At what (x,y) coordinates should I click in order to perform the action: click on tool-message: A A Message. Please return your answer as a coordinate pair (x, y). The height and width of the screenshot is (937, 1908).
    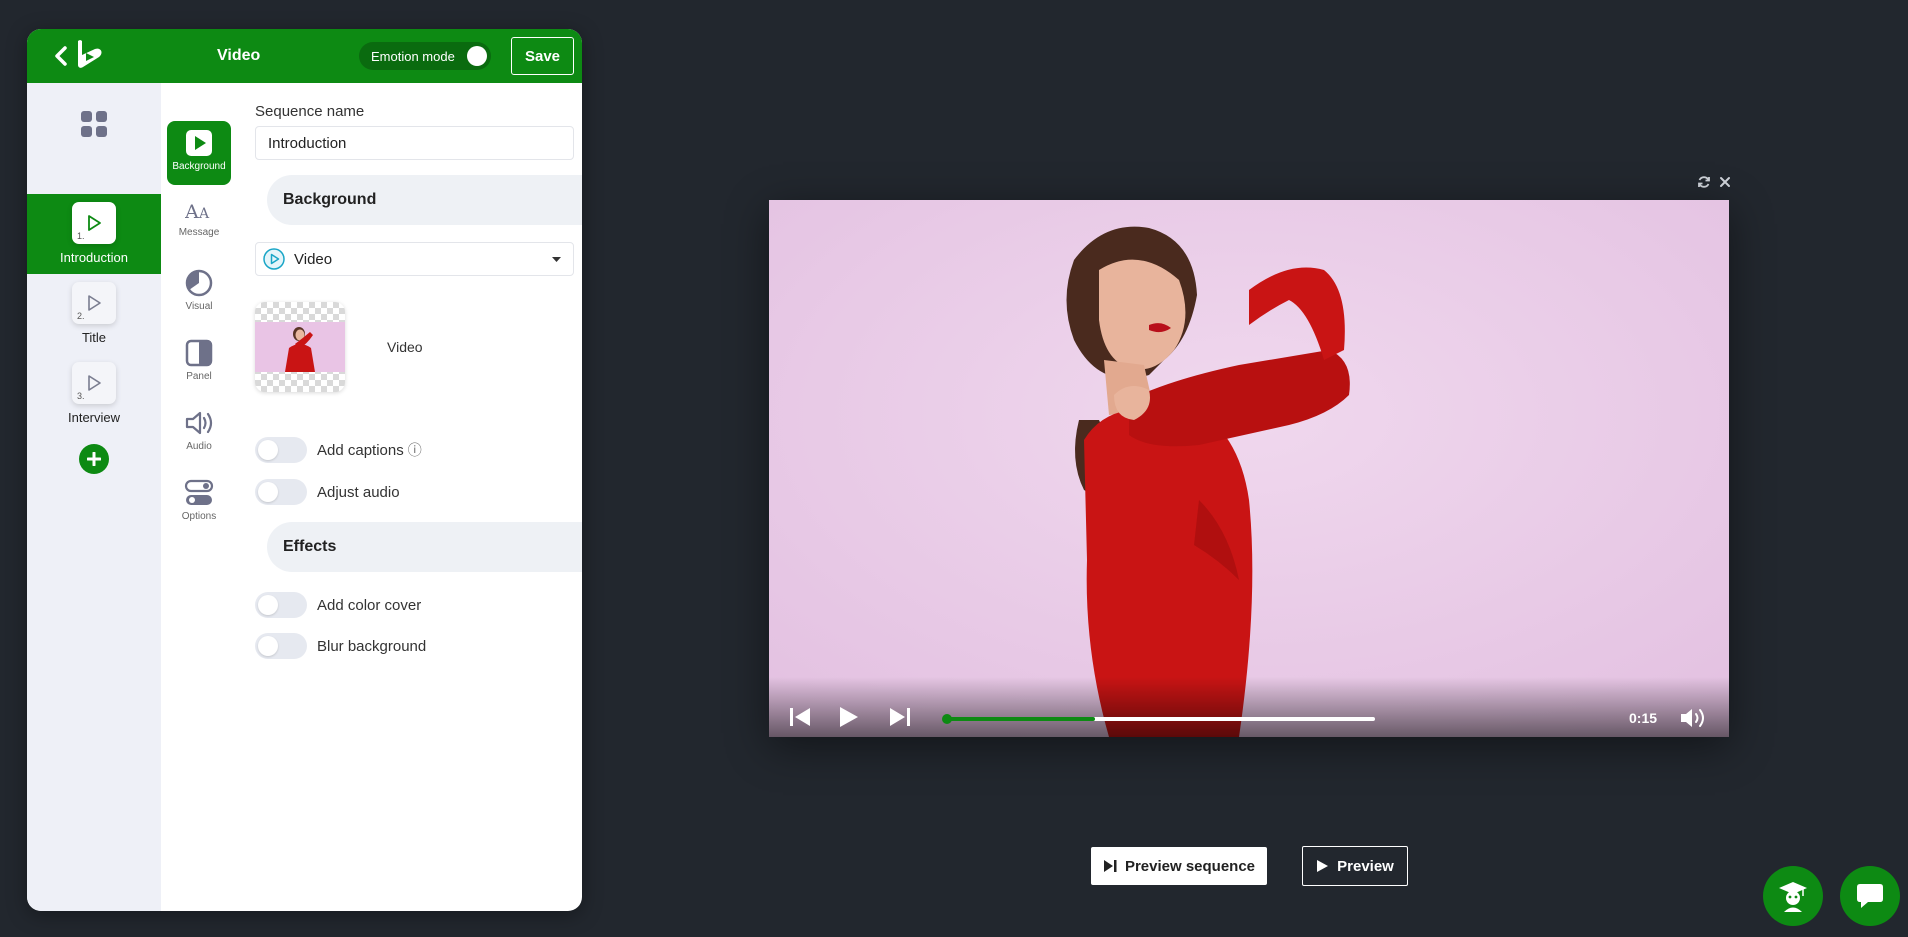
    Looking at the image, I should click on (199, 223).